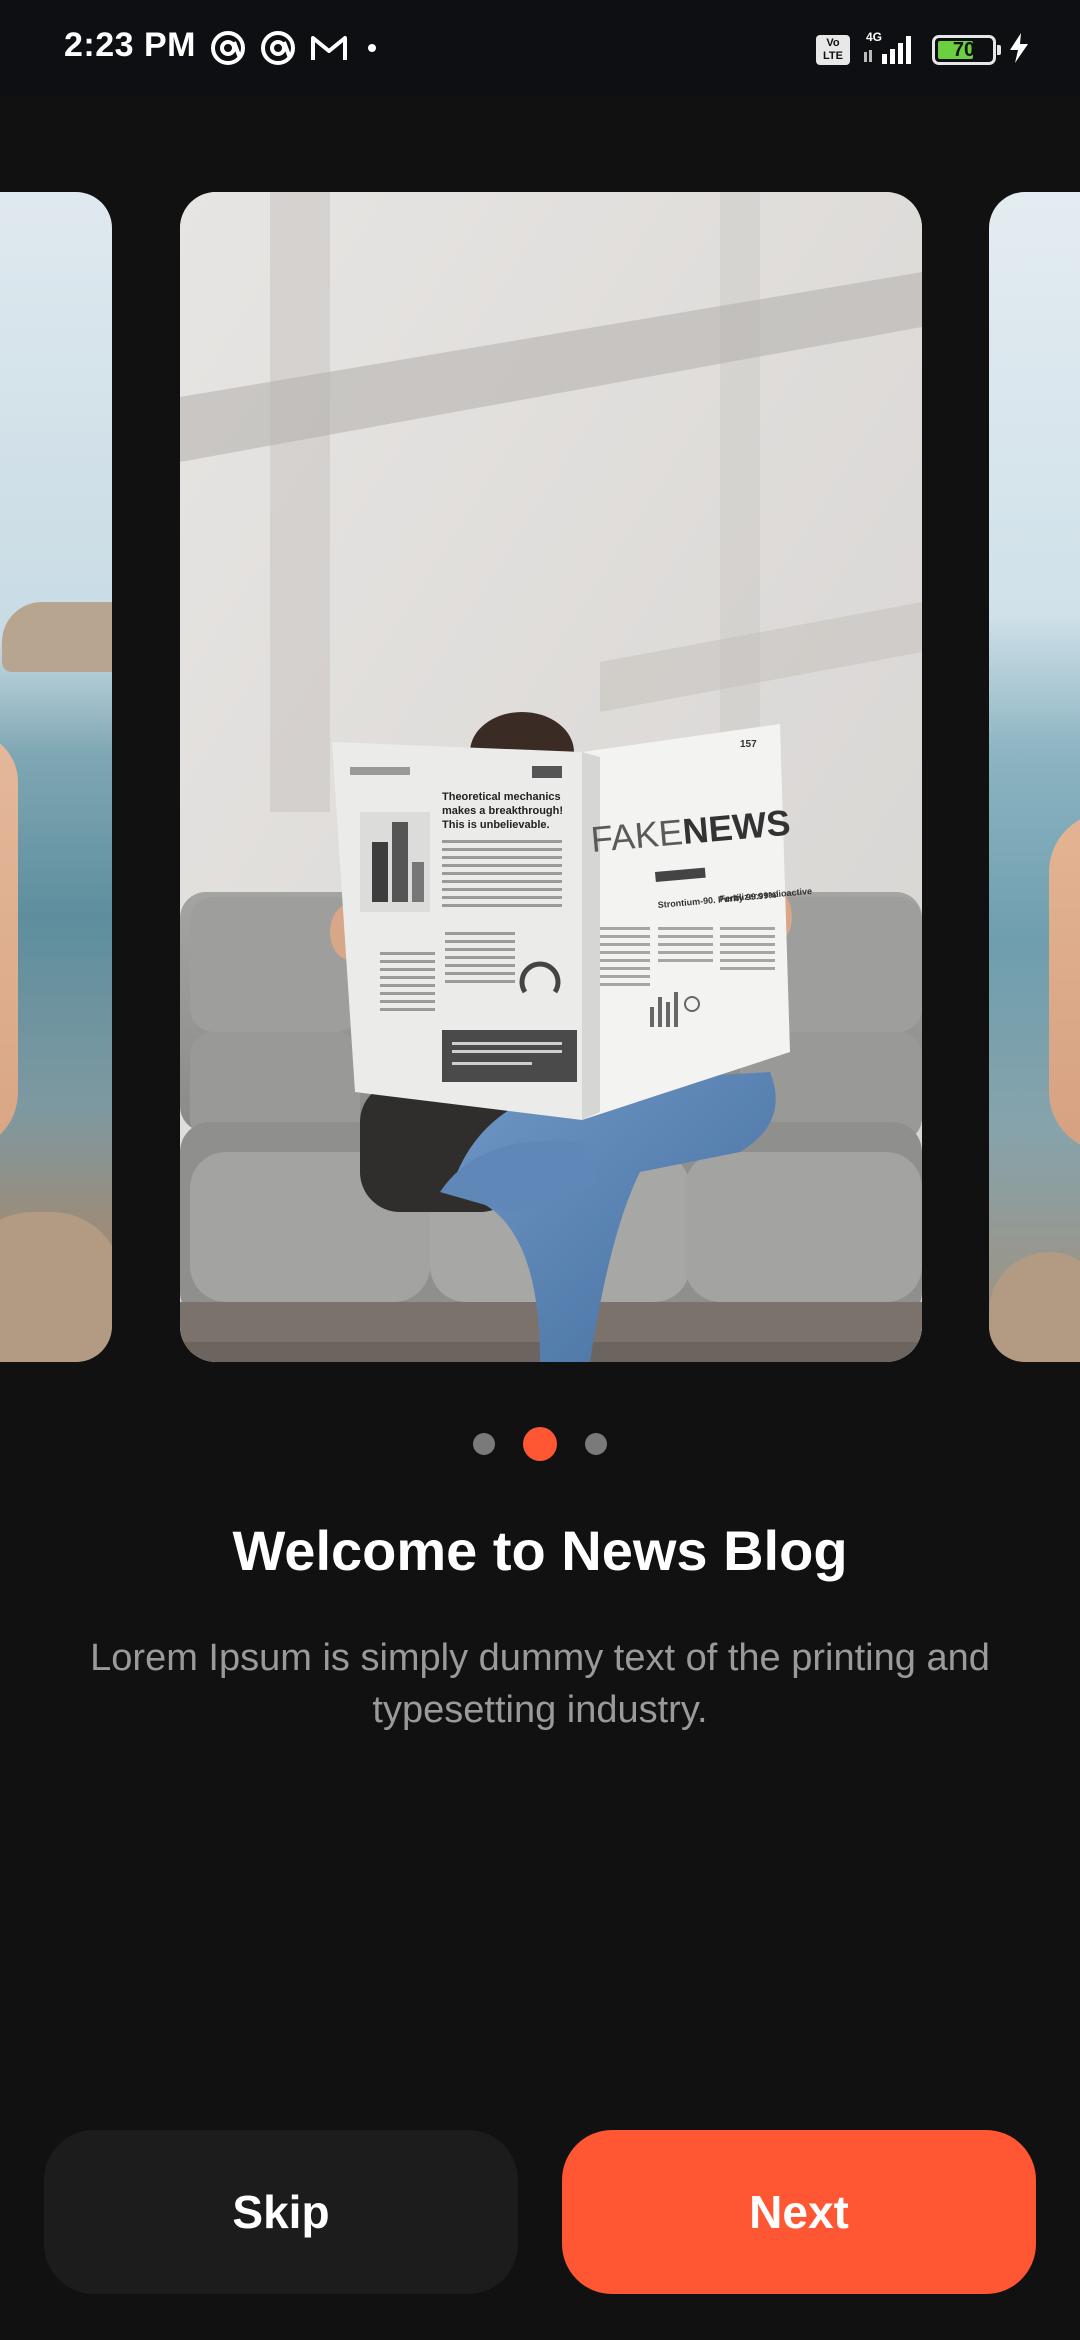  I want to click on status-time: 2:23 PM, so click(130, 45).